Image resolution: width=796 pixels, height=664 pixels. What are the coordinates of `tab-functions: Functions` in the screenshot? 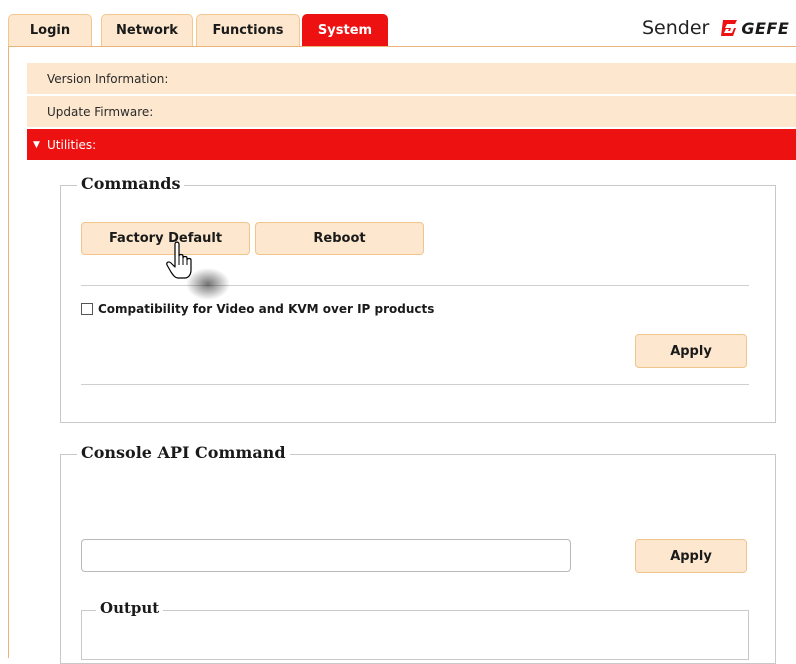 It's located at (248, 30).